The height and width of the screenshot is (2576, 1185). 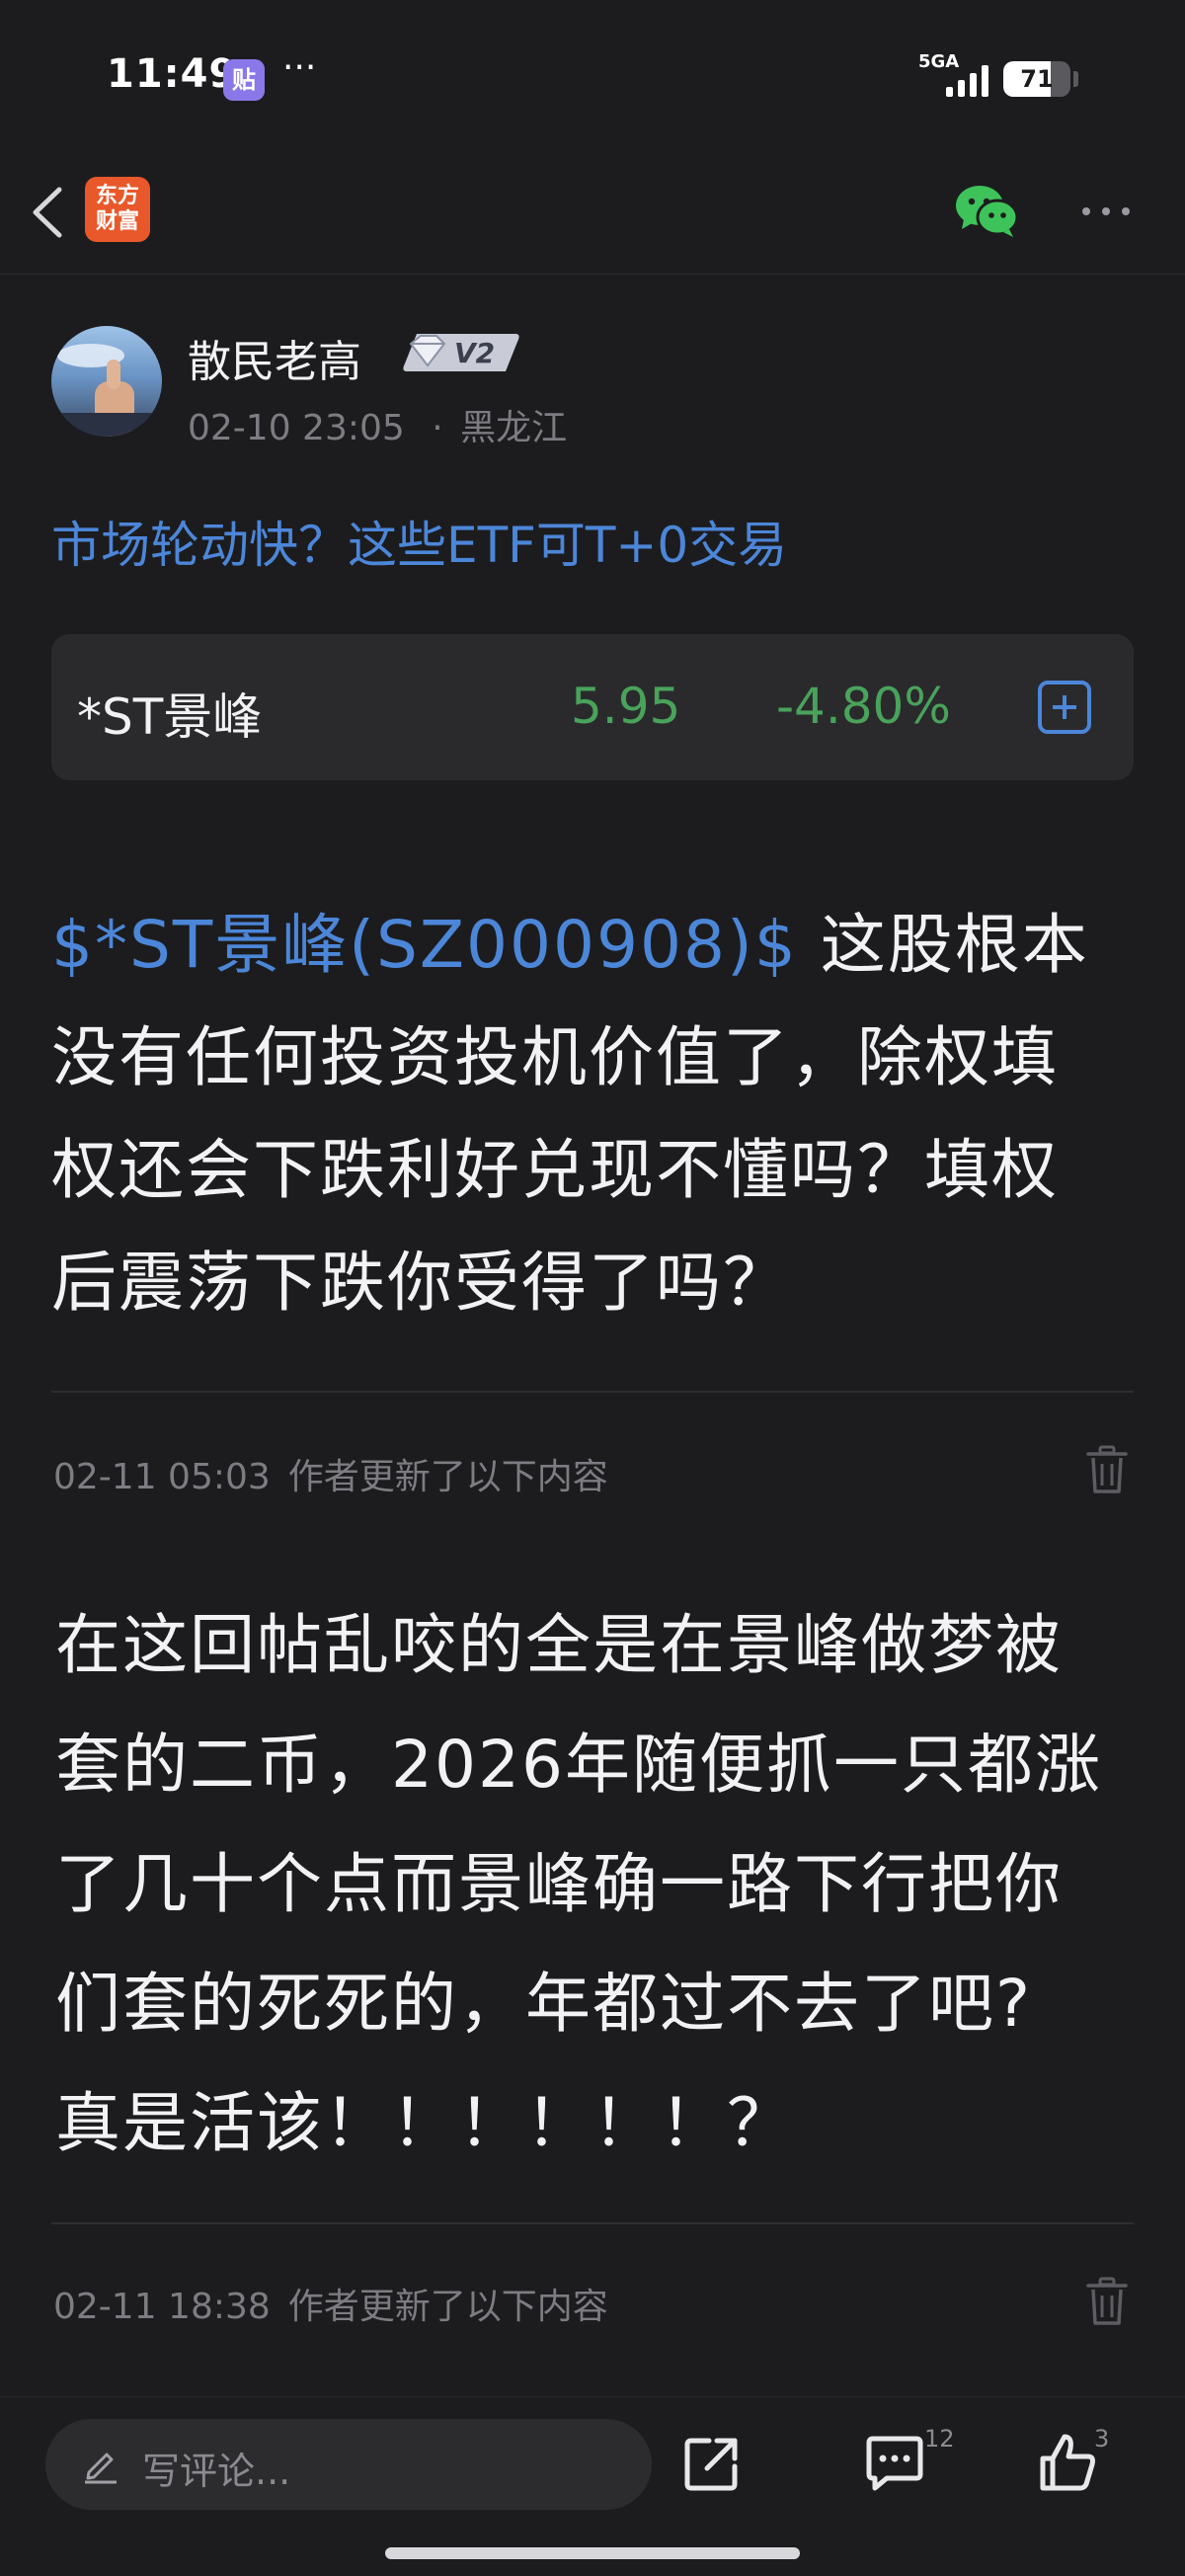 What do you see at coordinates (1086, 211) in the screenshot?
I see `more-horizontal-icon` at bounding box center [1086, 211].